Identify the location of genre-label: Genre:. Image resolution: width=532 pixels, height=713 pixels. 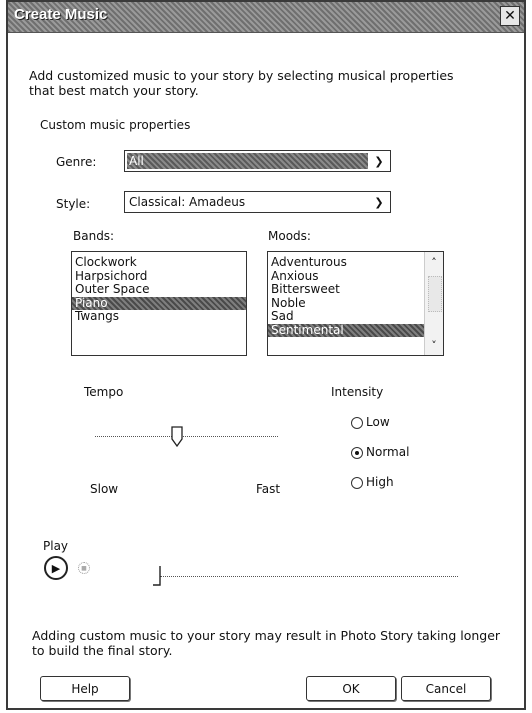
(76, 162).